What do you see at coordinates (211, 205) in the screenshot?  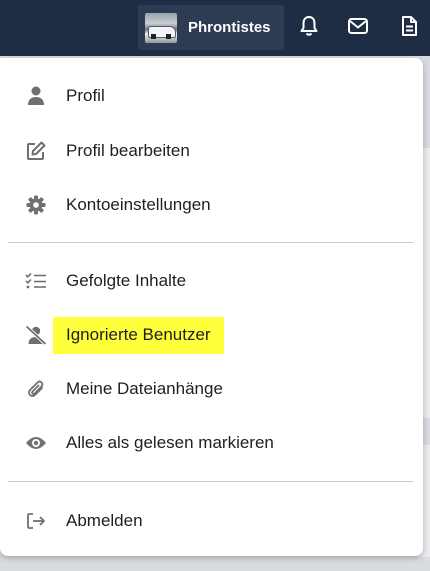 I see `menu-item-account-settings: Kontoeinstellungen` at bounding box center [211, 205].